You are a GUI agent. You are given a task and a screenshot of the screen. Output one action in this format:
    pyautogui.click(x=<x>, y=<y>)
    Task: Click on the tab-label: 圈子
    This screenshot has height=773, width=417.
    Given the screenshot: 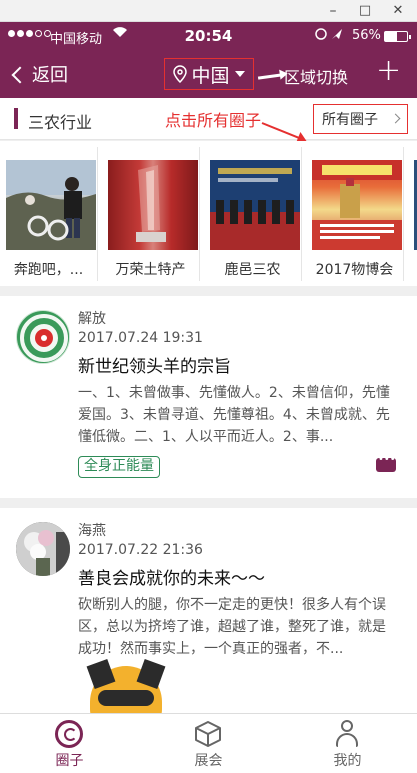 What is the action you would take?
    pyautogui.click(x=69, y=761)
    